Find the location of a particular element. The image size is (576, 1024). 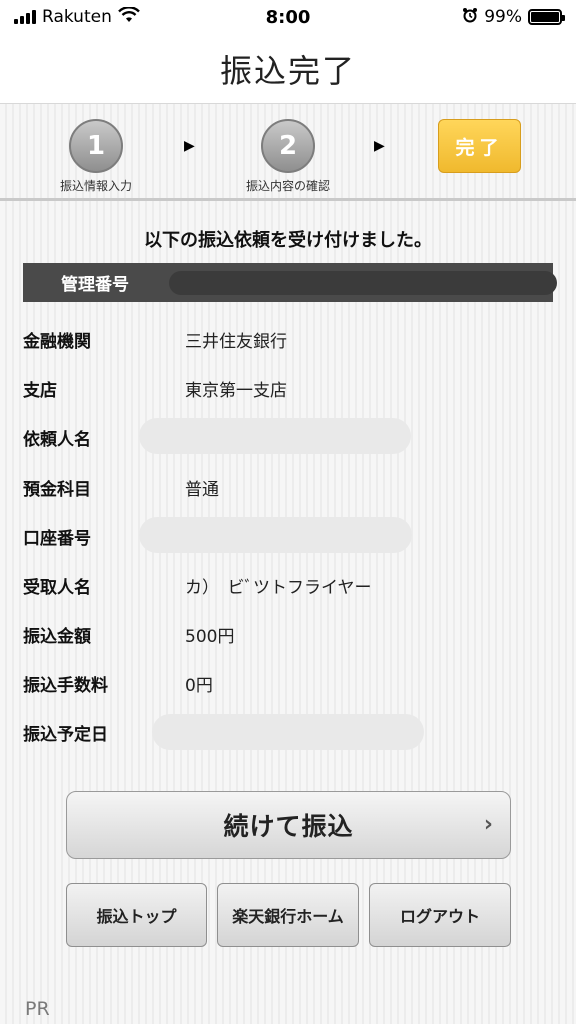

detail-value: 0円 is located at coordinates (199, 685).